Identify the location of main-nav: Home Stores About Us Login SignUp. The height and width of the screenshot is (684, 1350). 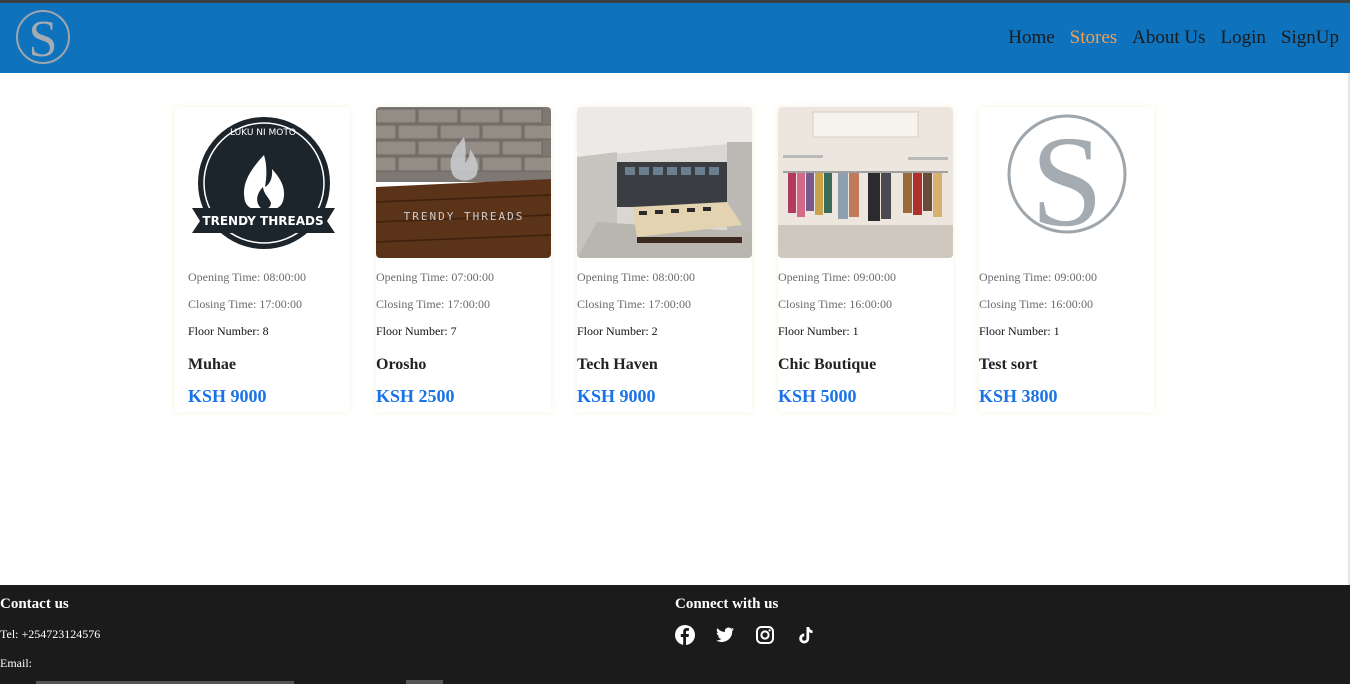
(1166, 38).